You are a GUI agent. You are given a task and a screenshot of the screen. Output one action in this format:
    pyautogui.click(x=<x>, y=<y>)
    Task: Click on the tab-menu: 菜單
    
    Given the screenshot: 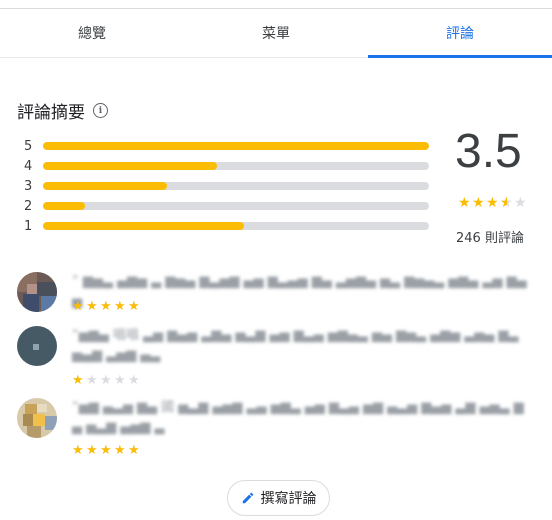 What is the action you would take?
    pyautogui.click(x=276, y=33)
    